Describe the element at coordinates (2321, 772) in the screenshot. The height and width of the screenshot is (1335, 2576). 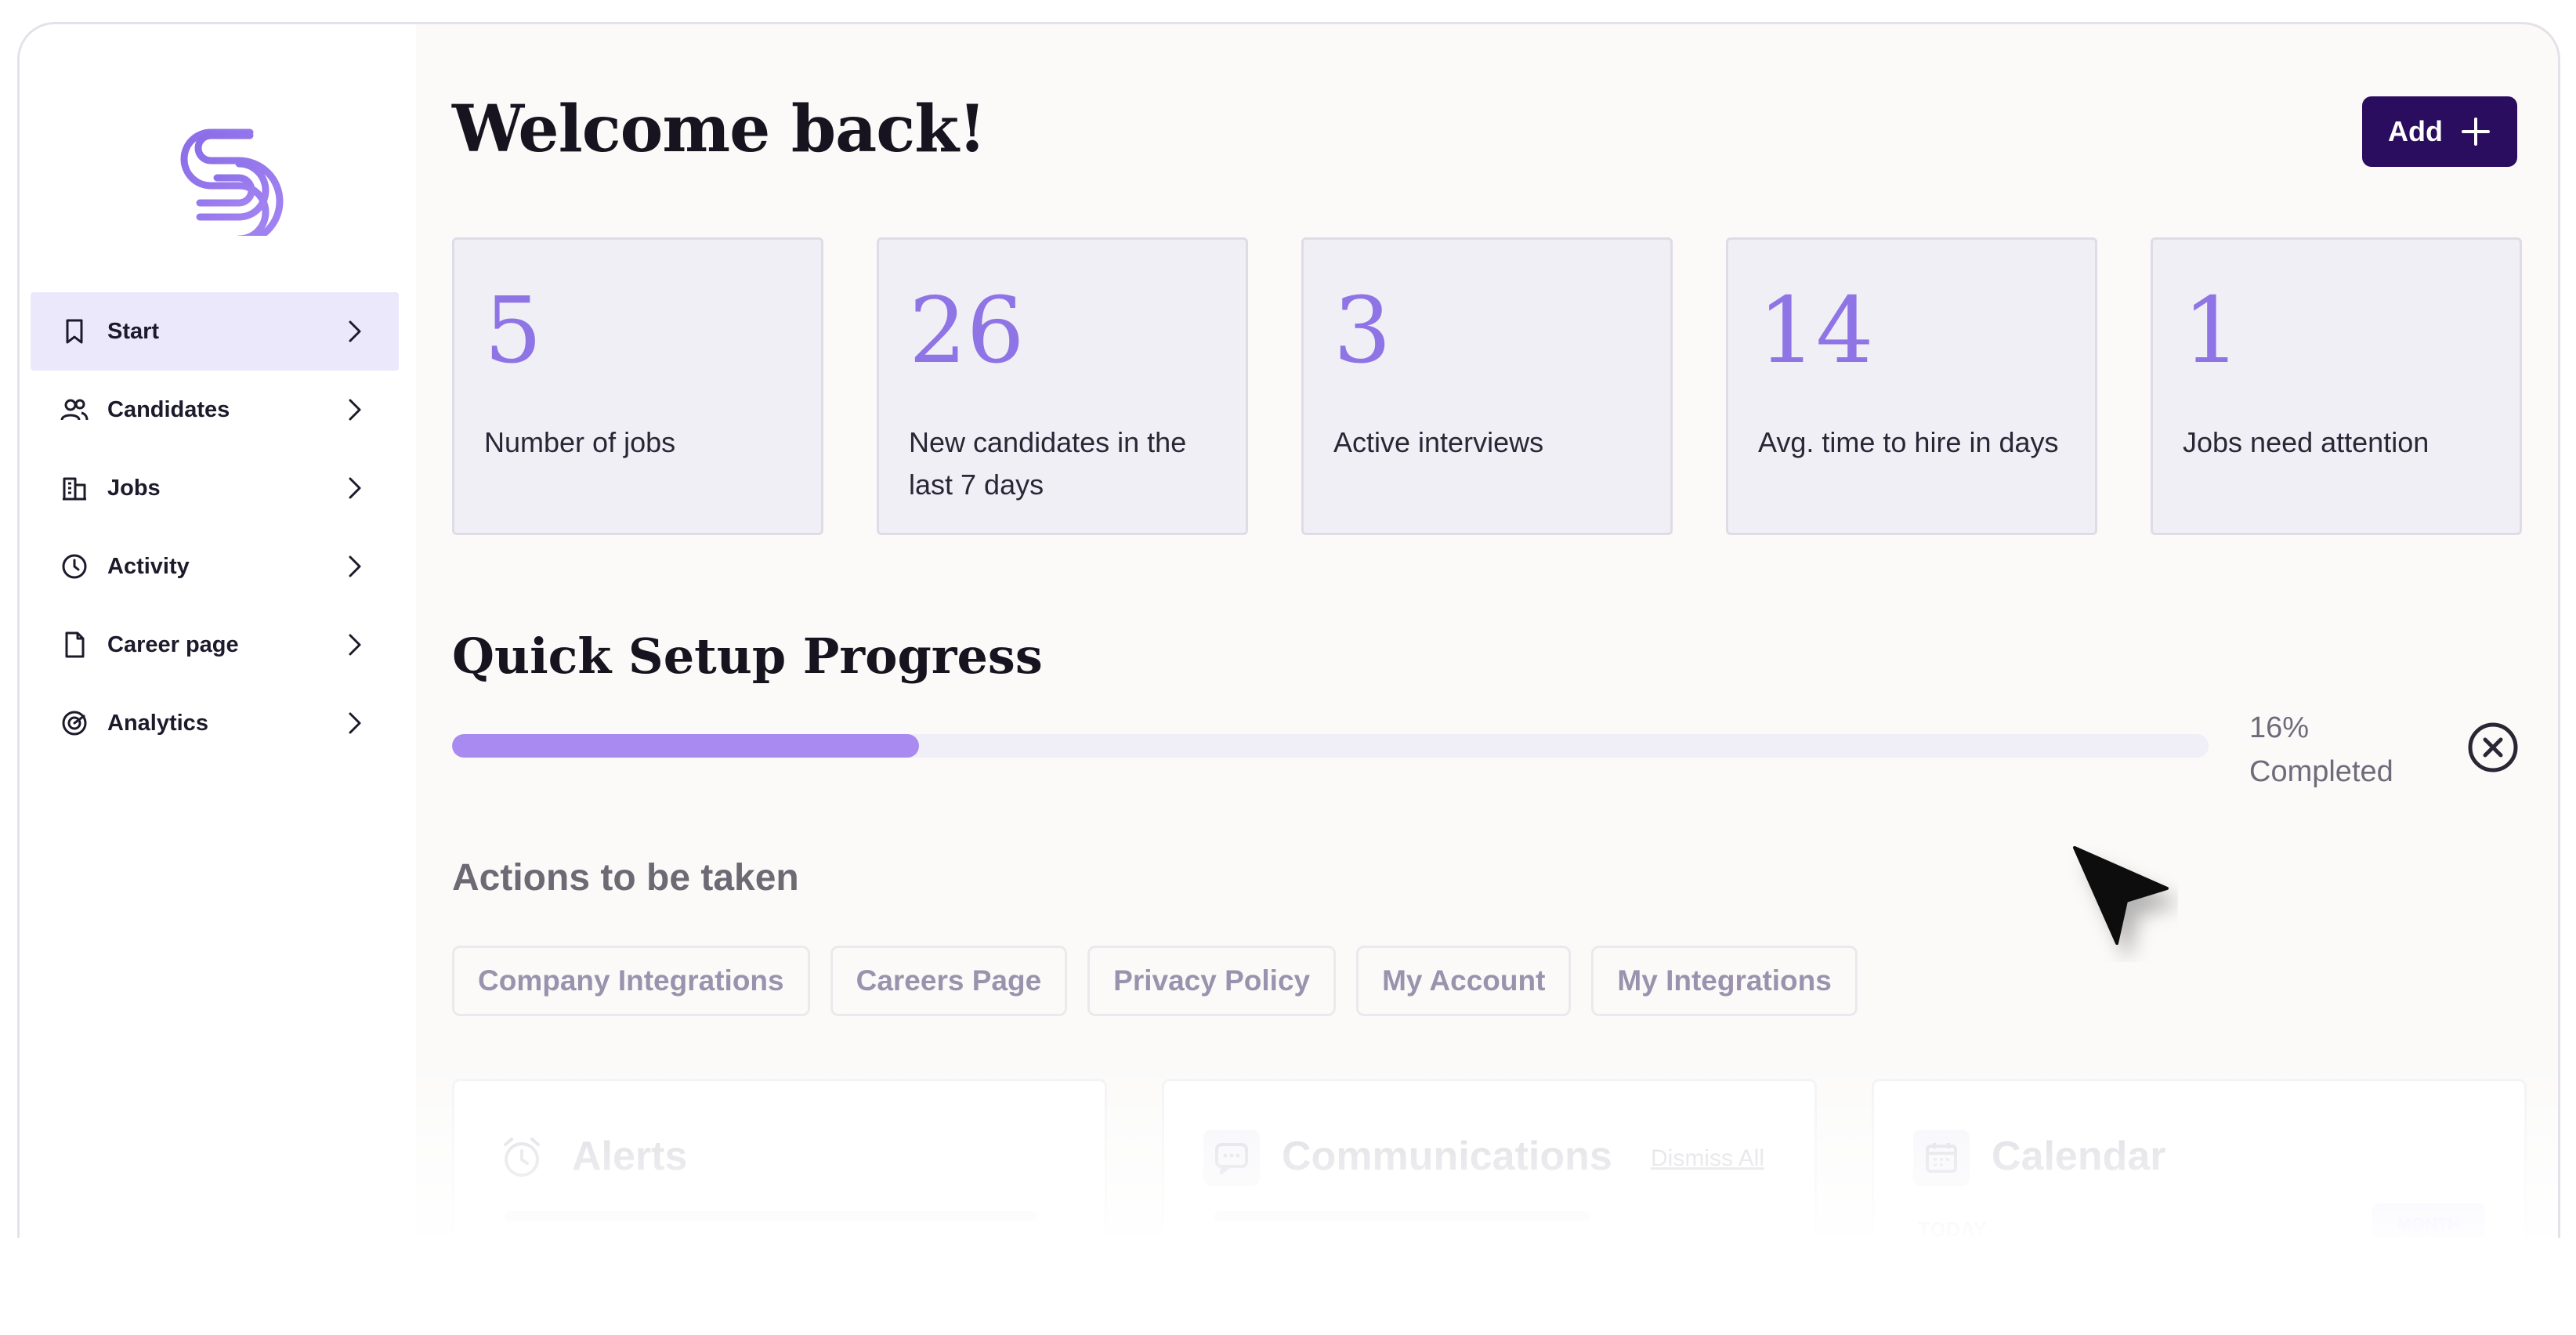
I see `progress-completed-label: Completed` at that location.